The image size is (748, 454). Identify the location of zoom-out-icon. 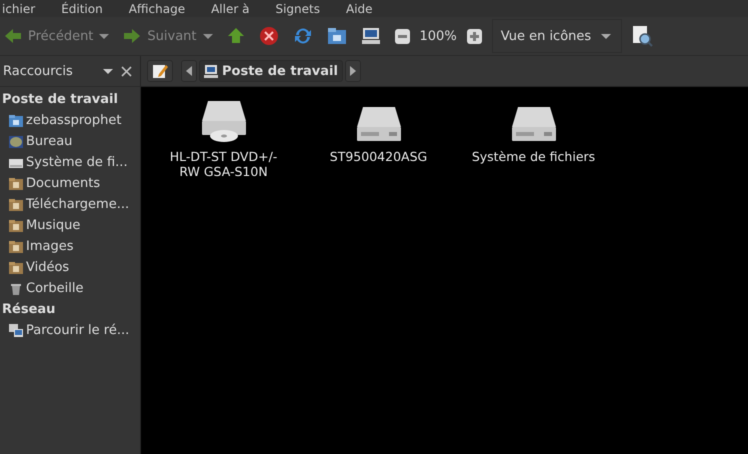
(402, 36).